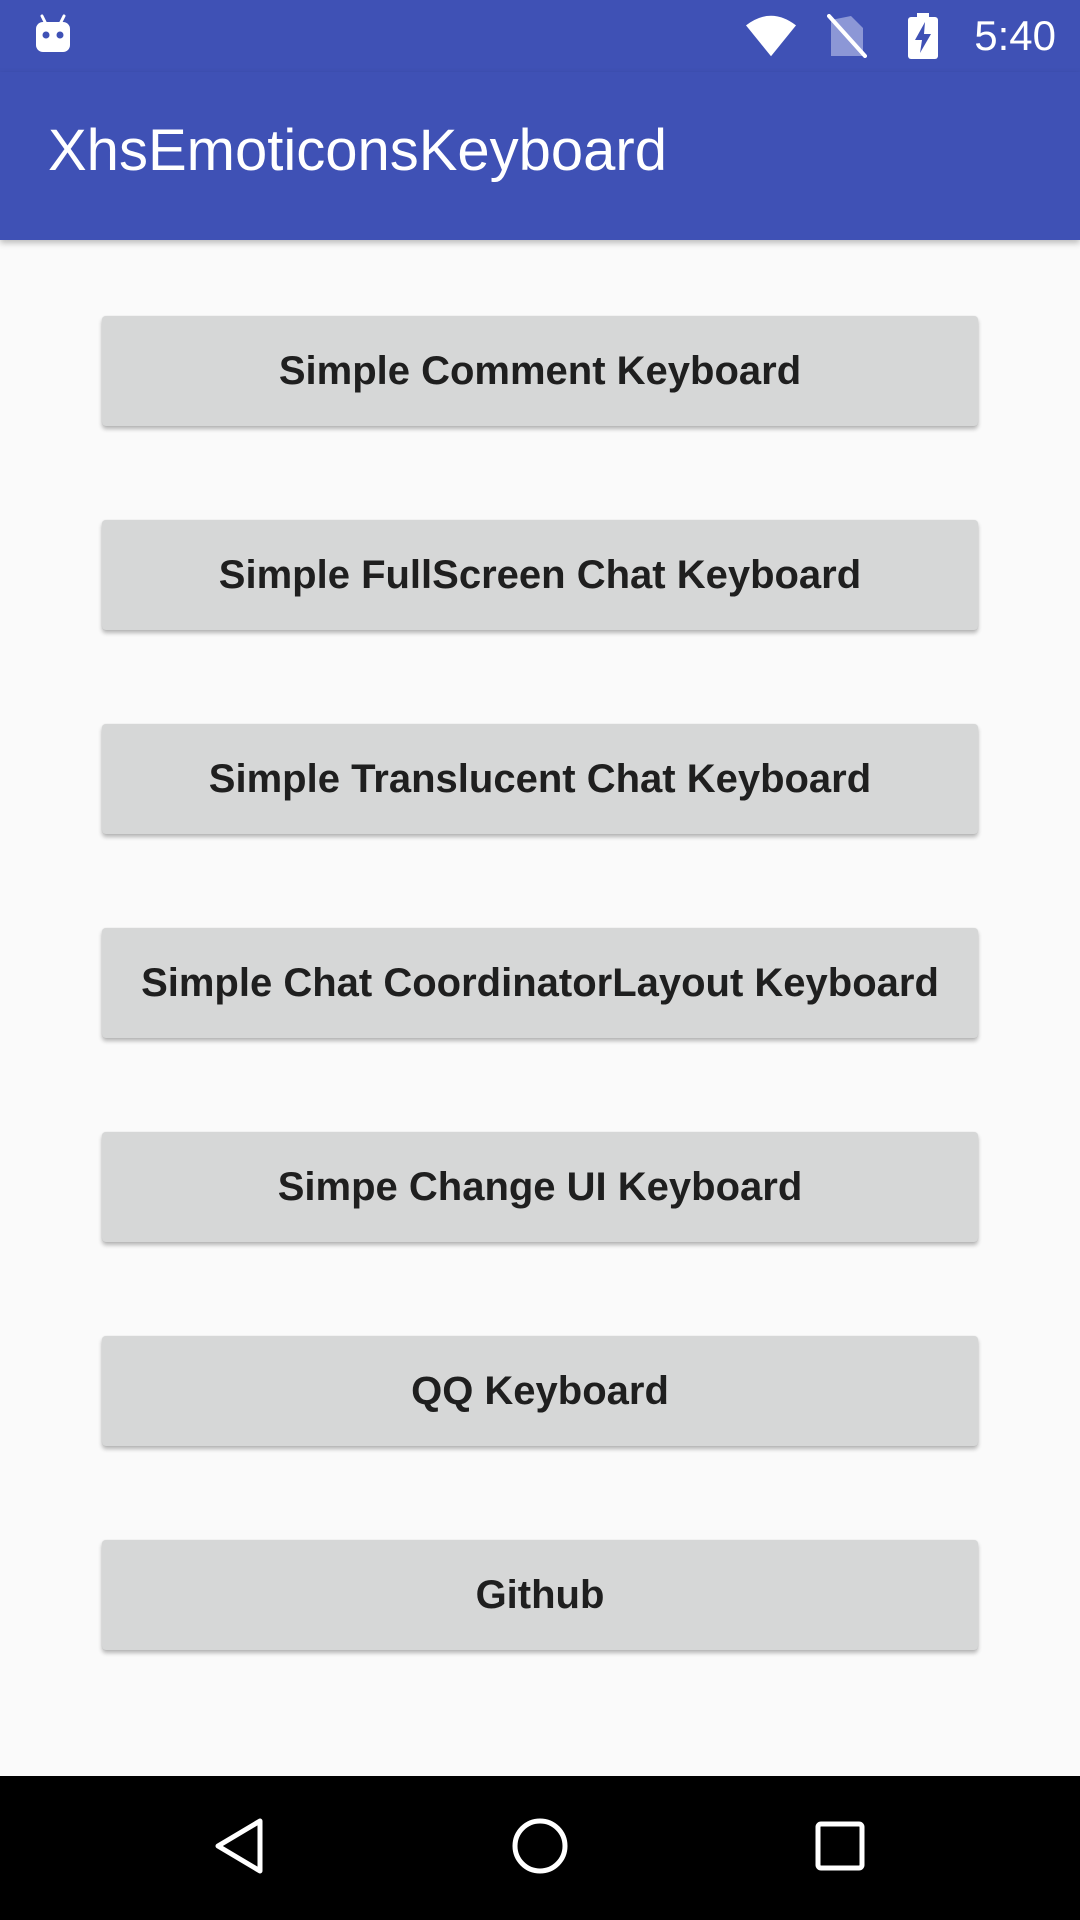 This screenshot has height=1920, width=1080. Describe the element at coordinates (1015, 35) in the screenshot. I see `status-time: 5:40` at that location.